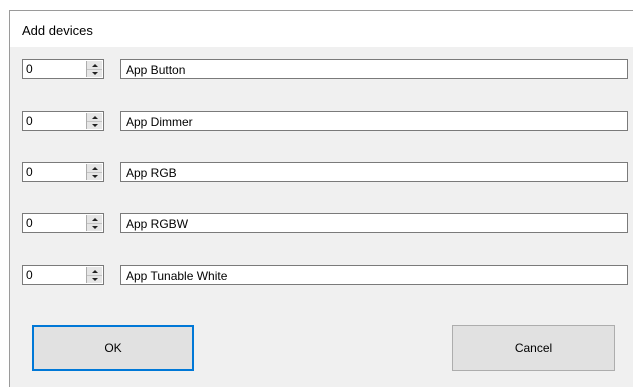 The width and height of the screenshot is (633, 387). Describe the element at coordinates (374, 172) in the screenshot. I see `device-name-field: App RGB` at that location.